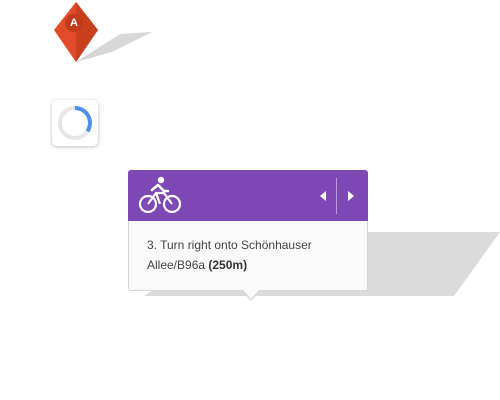 This screenshot has height=400, width=500. Describe the element at coordinates (251, 294) in the screenshot. I see `popup-tail` at that location.